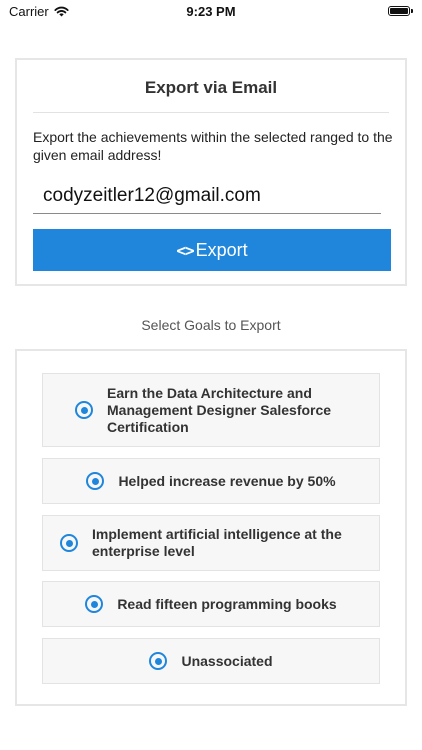 This screenshot has width=422, height=750. What do you see at coordinates (207, 196) in the screenshot?
I see `email-field` at bounding box center [207, 196].